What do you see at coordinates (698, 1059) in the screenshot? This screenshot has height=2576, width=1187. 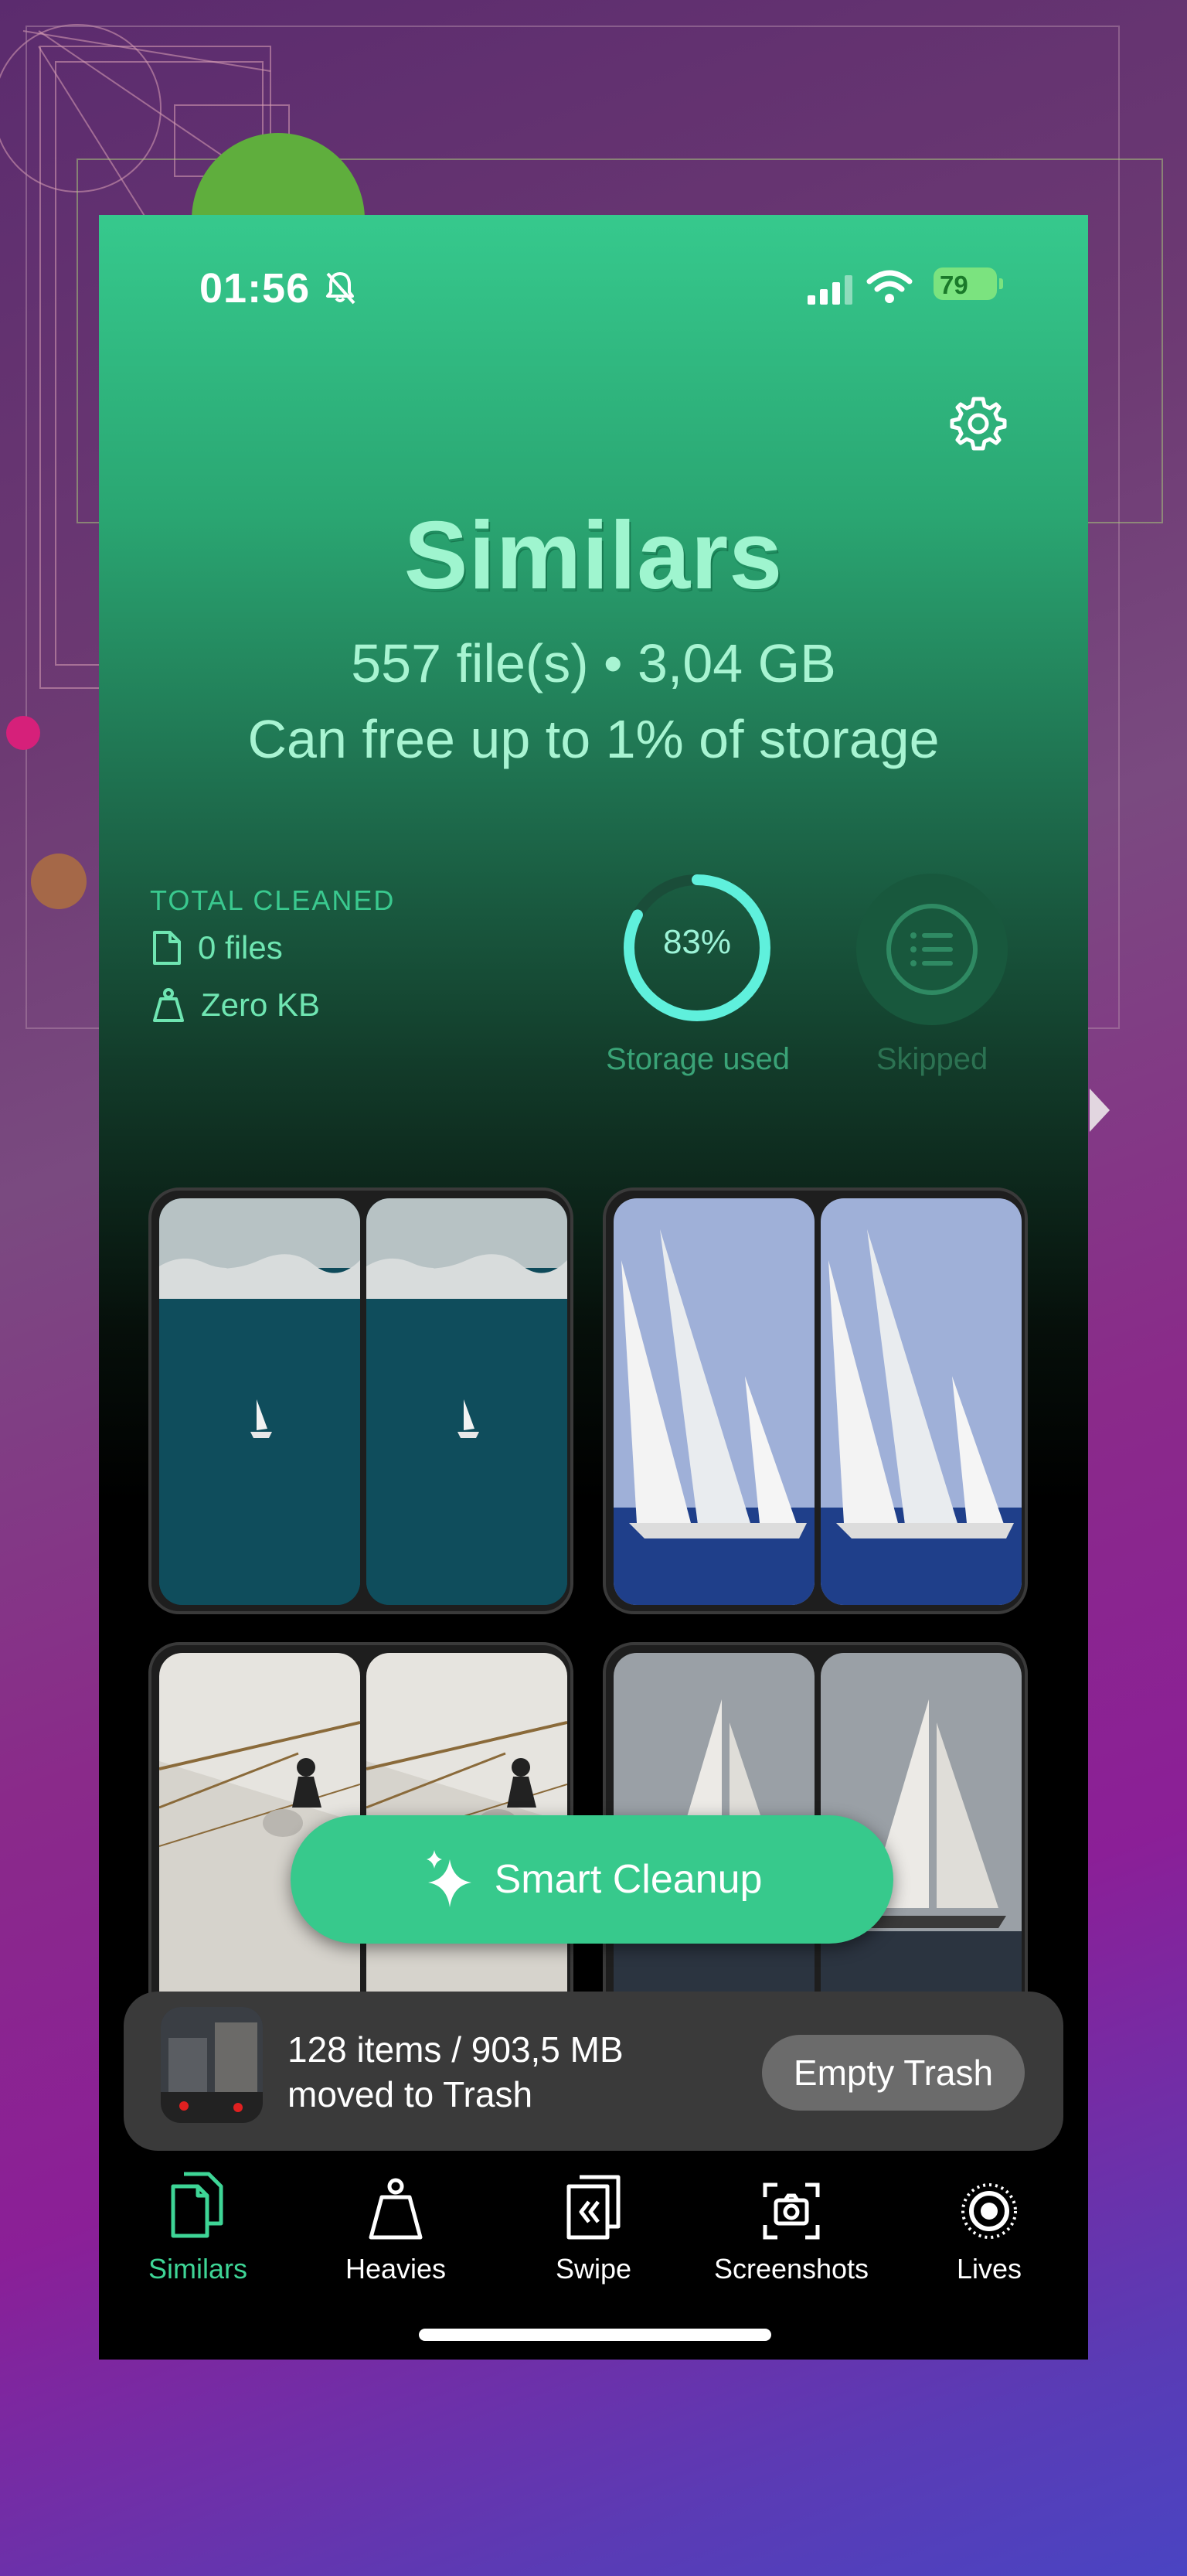 I see `storage-used-label: Storage used` at bounding box center [698, 1059].